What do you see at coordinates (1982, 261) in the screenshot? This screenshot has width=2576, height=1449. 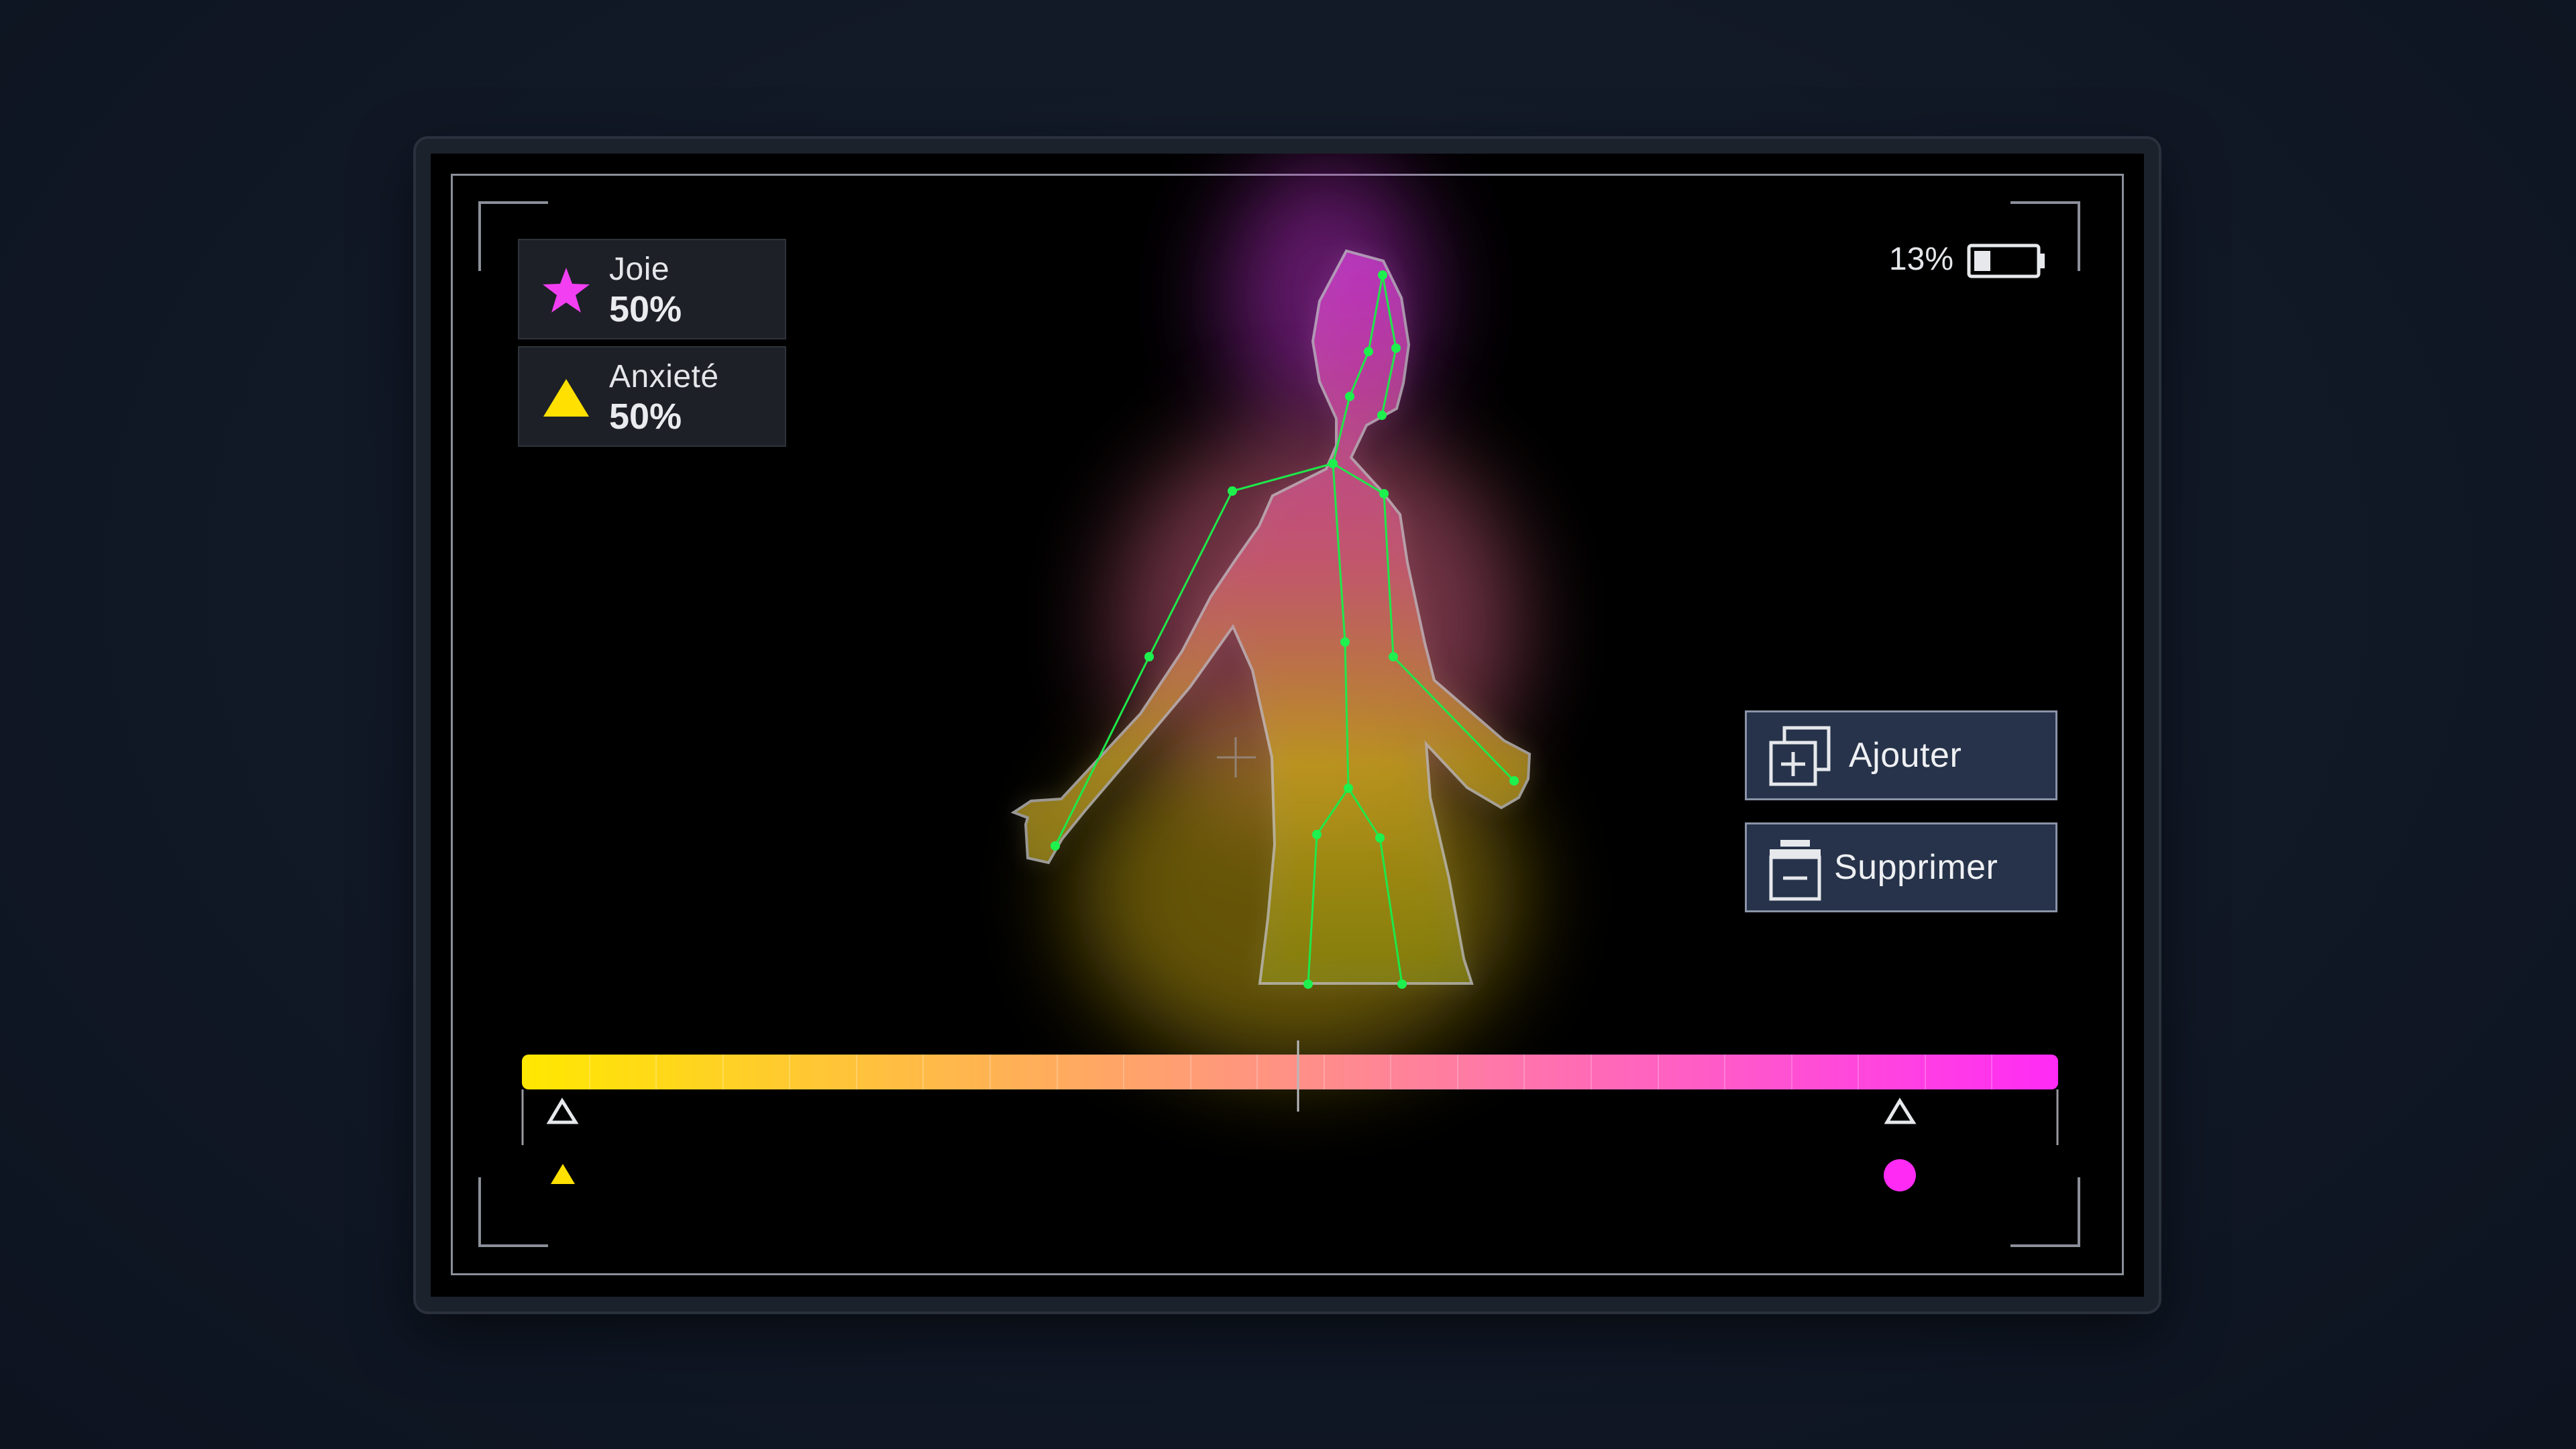 I see `battery-level-fill` at bounding box center [1982, 261].